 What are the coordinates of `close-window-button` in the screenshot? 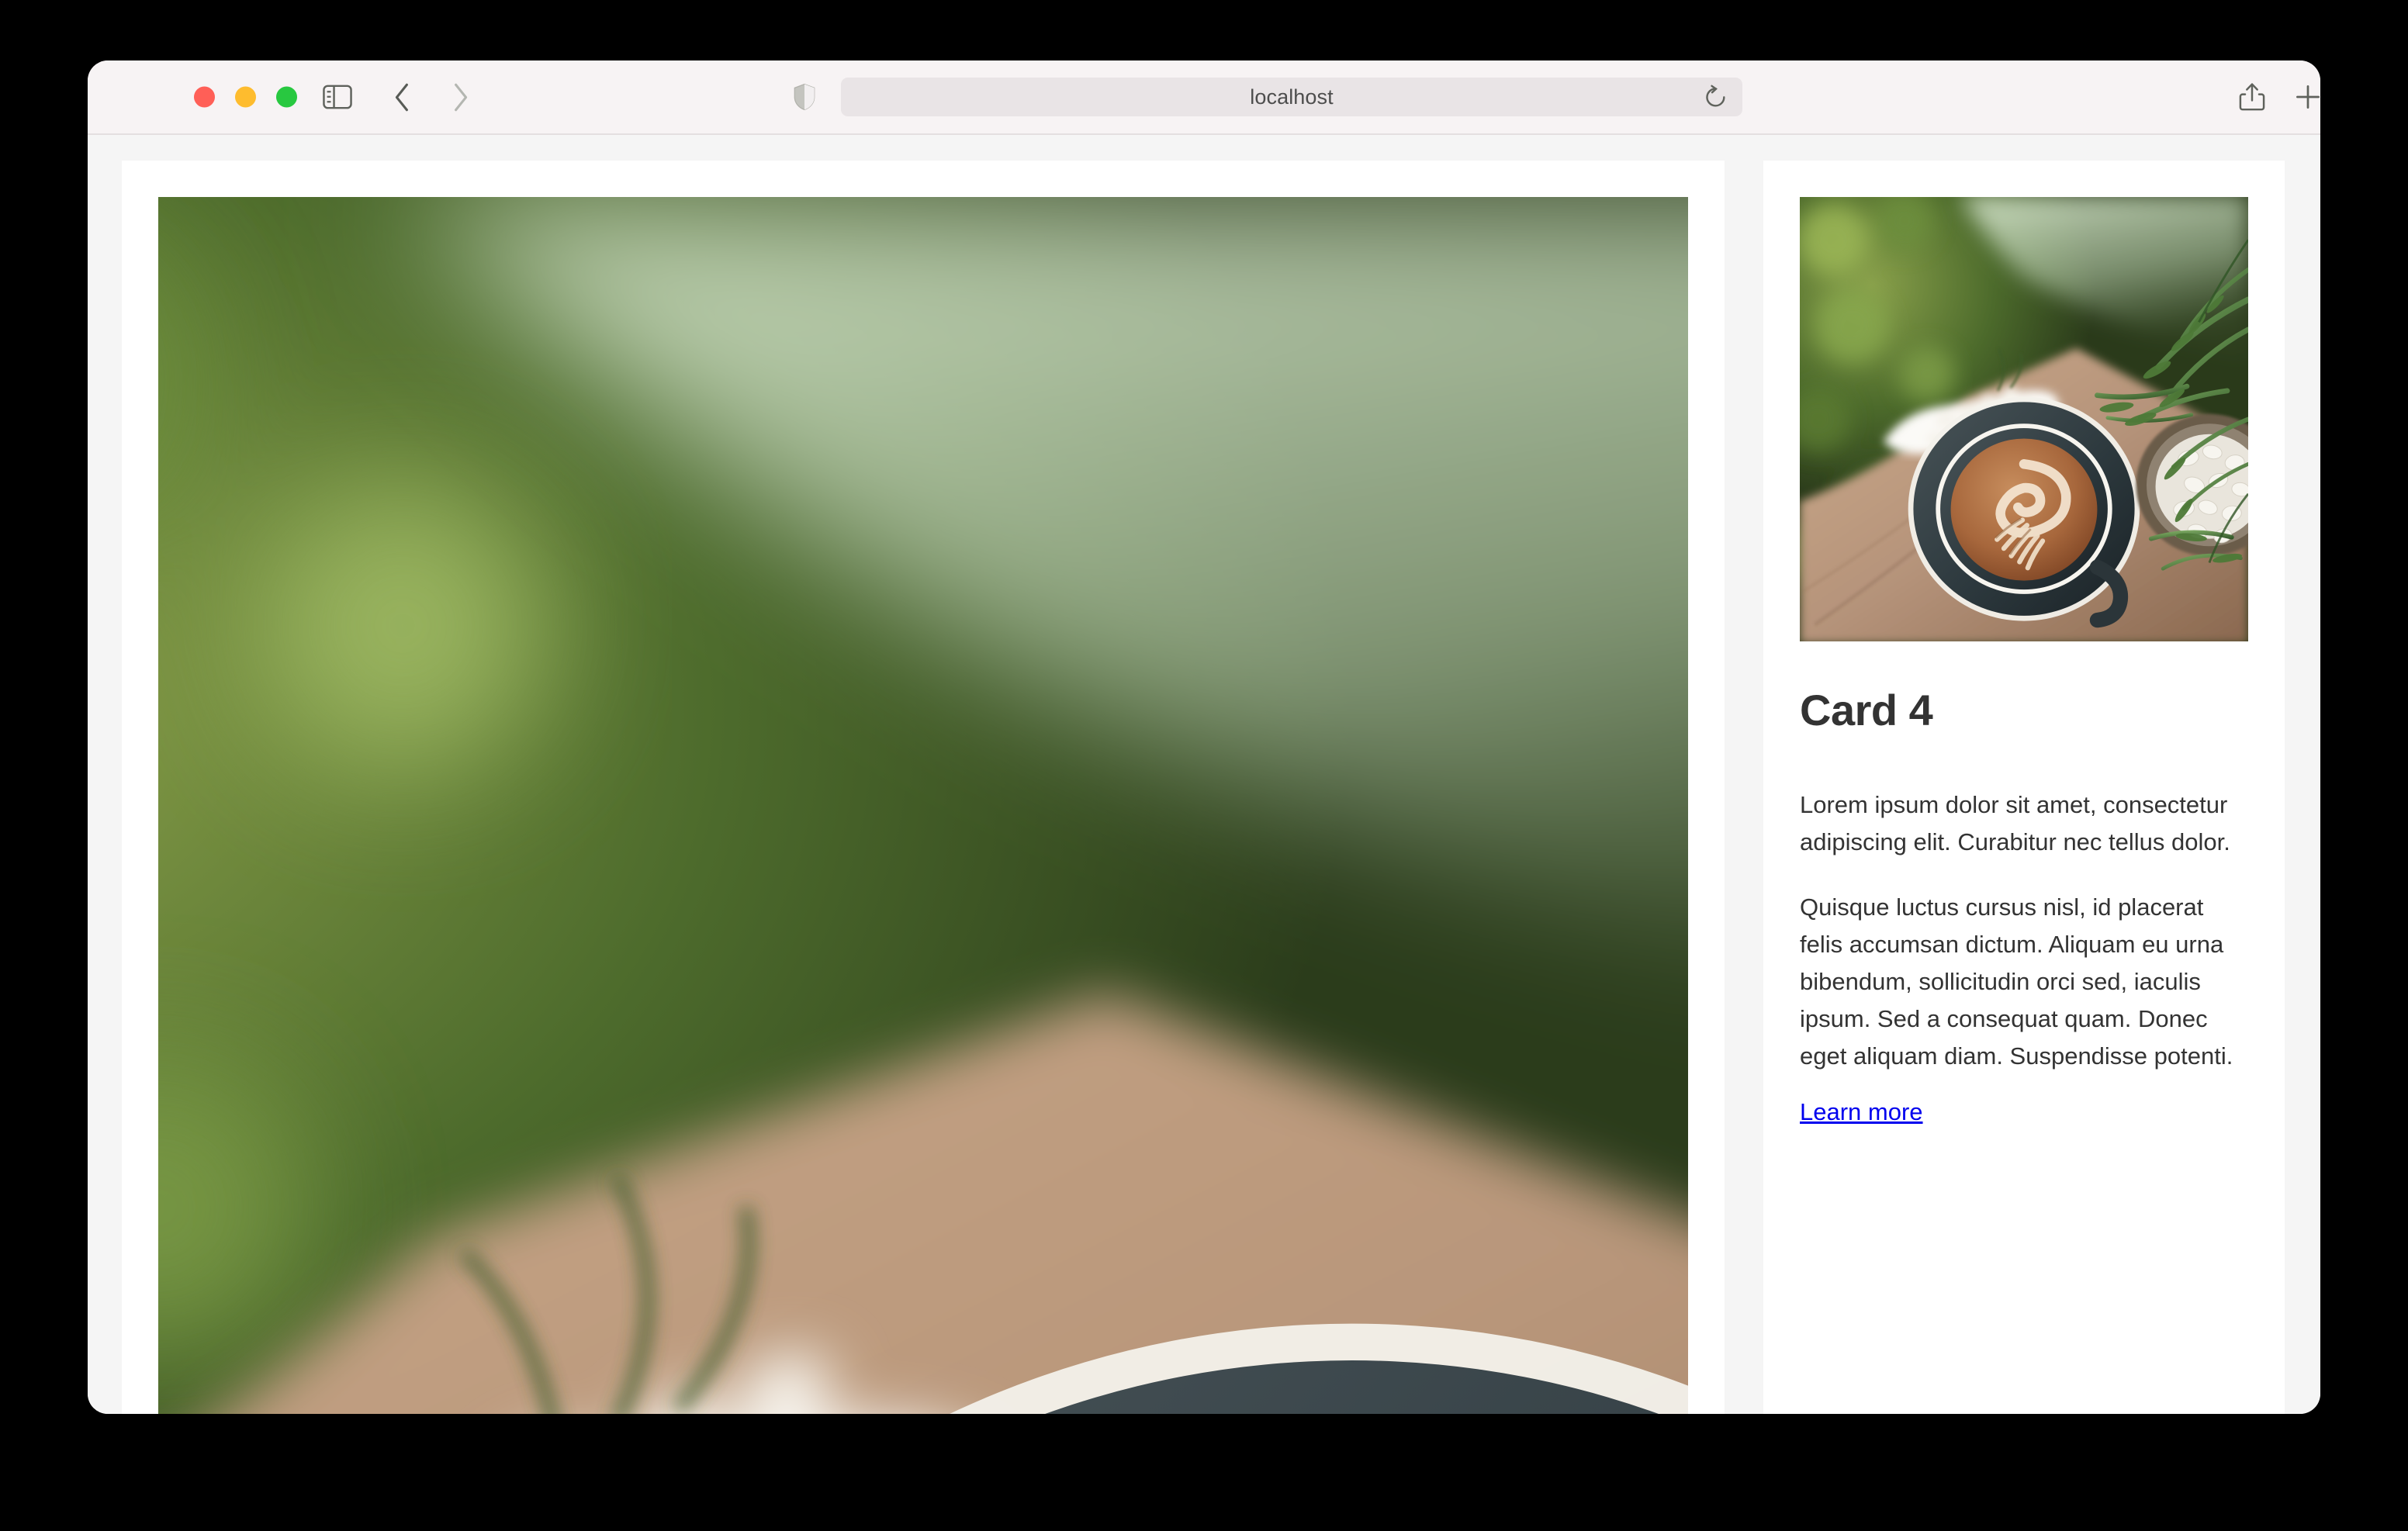 It's located at (204, 97).